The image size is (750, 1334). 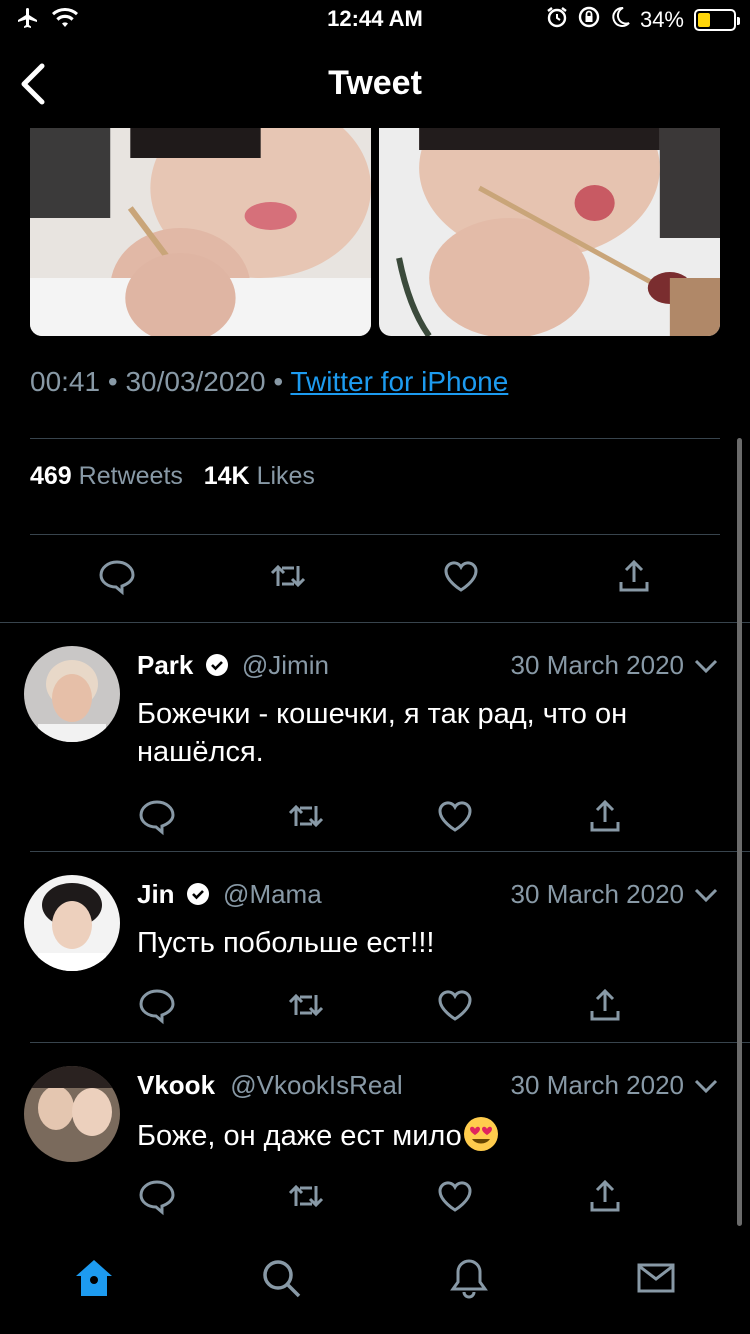 What do you see at coordinates (375, 578) in the screenshot?
I see `tweet-actions` at bounding box center [375, 578].